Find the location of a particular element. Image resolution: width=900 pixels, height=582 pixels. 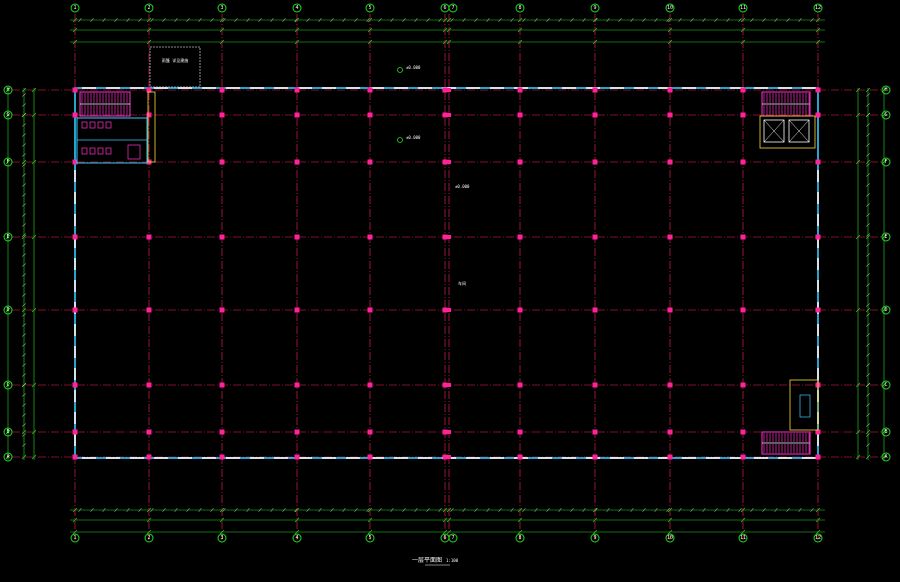

axis-bubble-label: 12 is located at coordinates (818, 538).